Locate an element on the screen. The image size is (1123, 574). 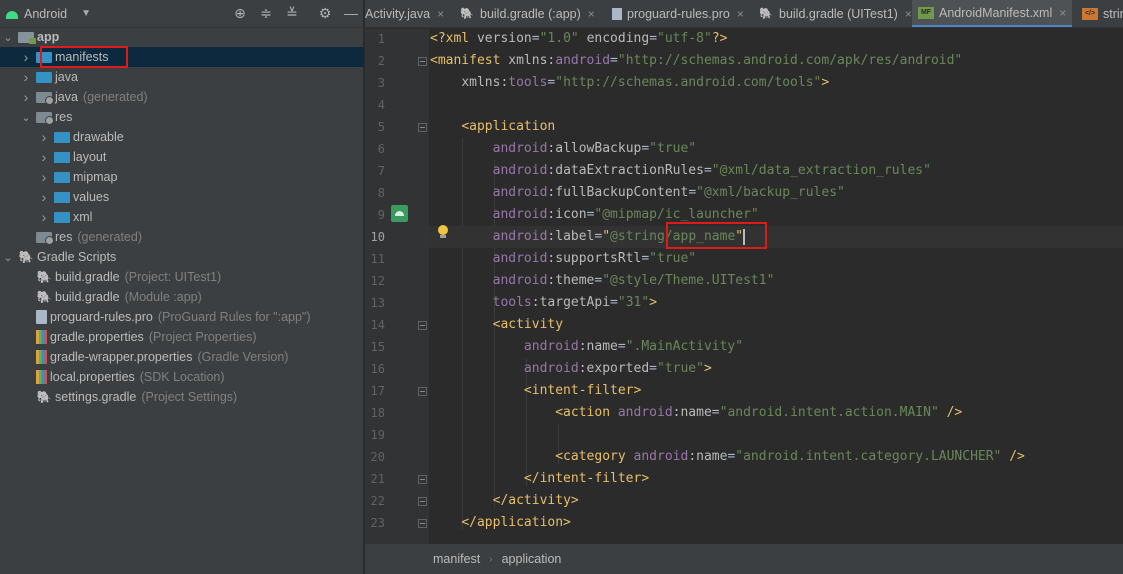
code-line: </application> is located at coordinates (500, 523).